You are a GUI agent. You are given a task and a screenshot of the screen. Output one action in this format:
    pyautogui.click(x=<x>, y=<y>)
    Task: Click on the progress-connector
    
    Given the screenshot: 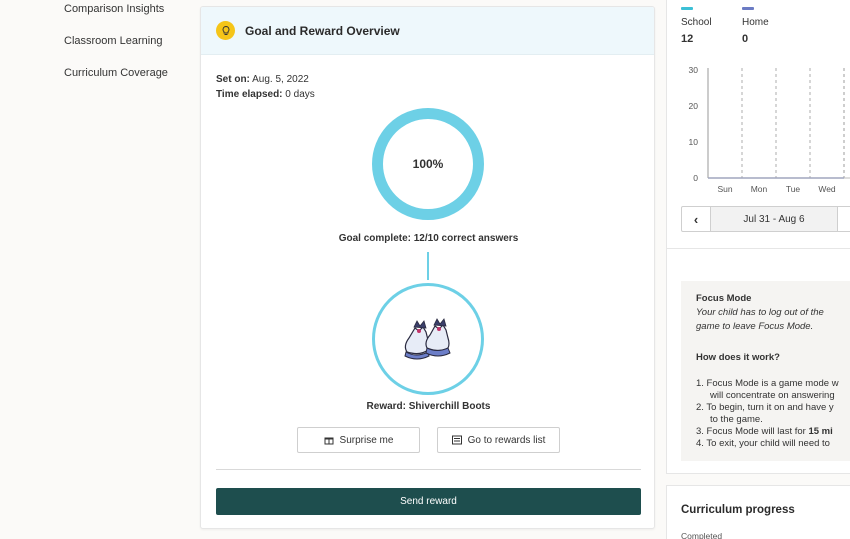 What is the action you would take?
    pyautogui.click(x=428, y=266)
    